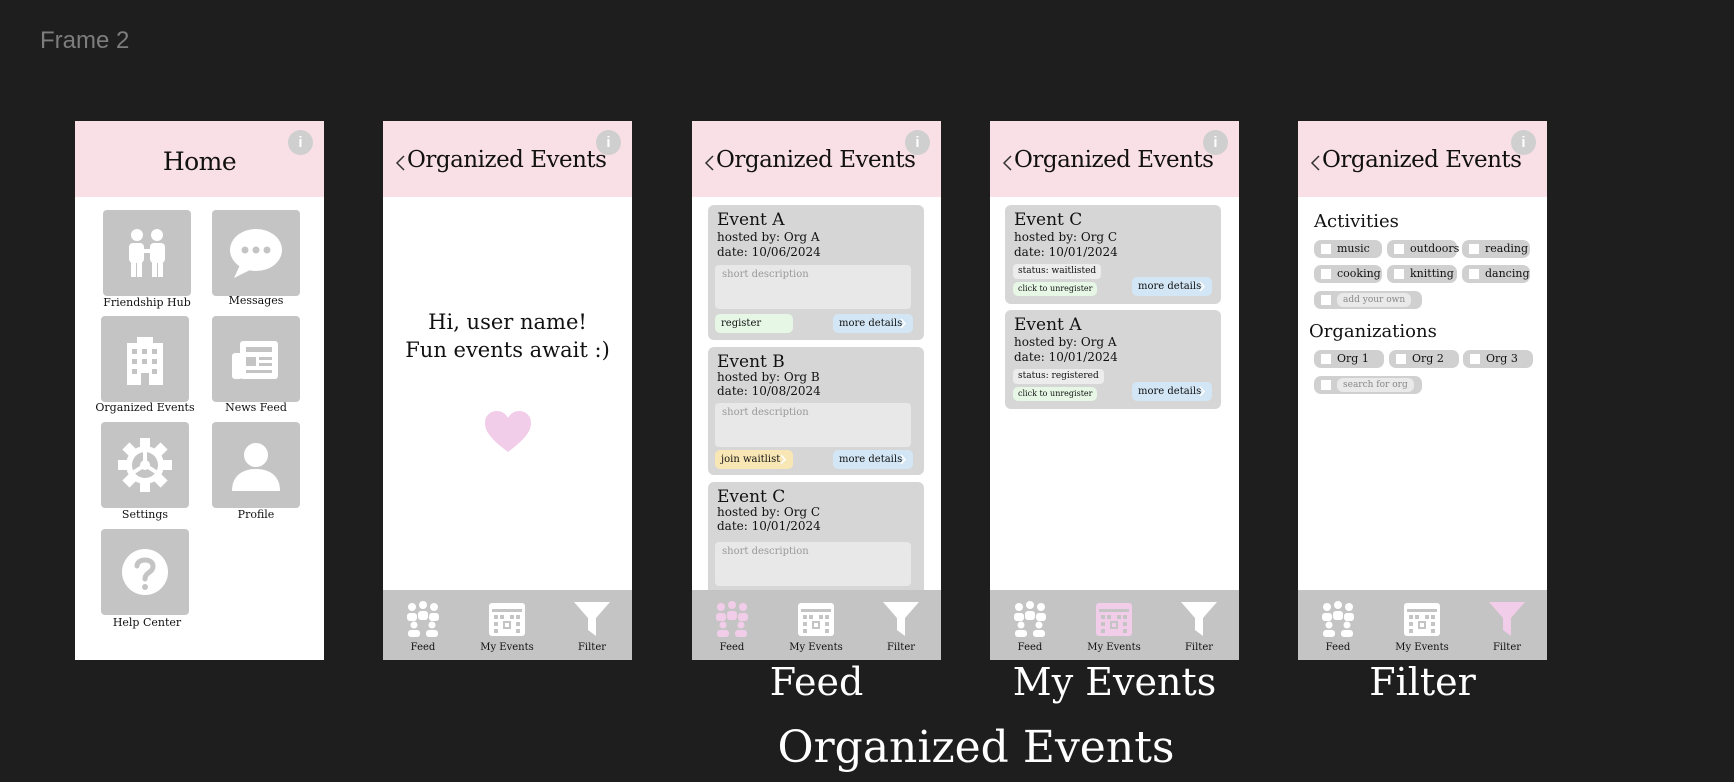 This screenshot has height=782, width=1734. What do you see at coordinates (1057, 271) in the screenshot?
I see `status-badge: status: waitlisted` at bounding box center [1057, 271].